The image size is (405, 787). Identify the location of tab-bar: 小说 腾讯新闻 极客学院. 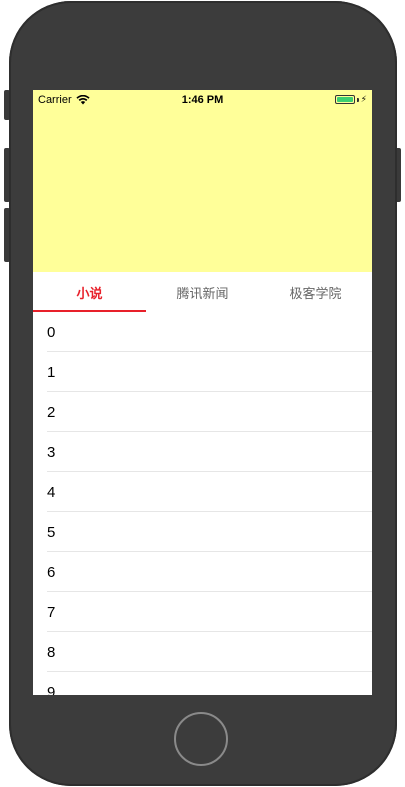
(202, 292).